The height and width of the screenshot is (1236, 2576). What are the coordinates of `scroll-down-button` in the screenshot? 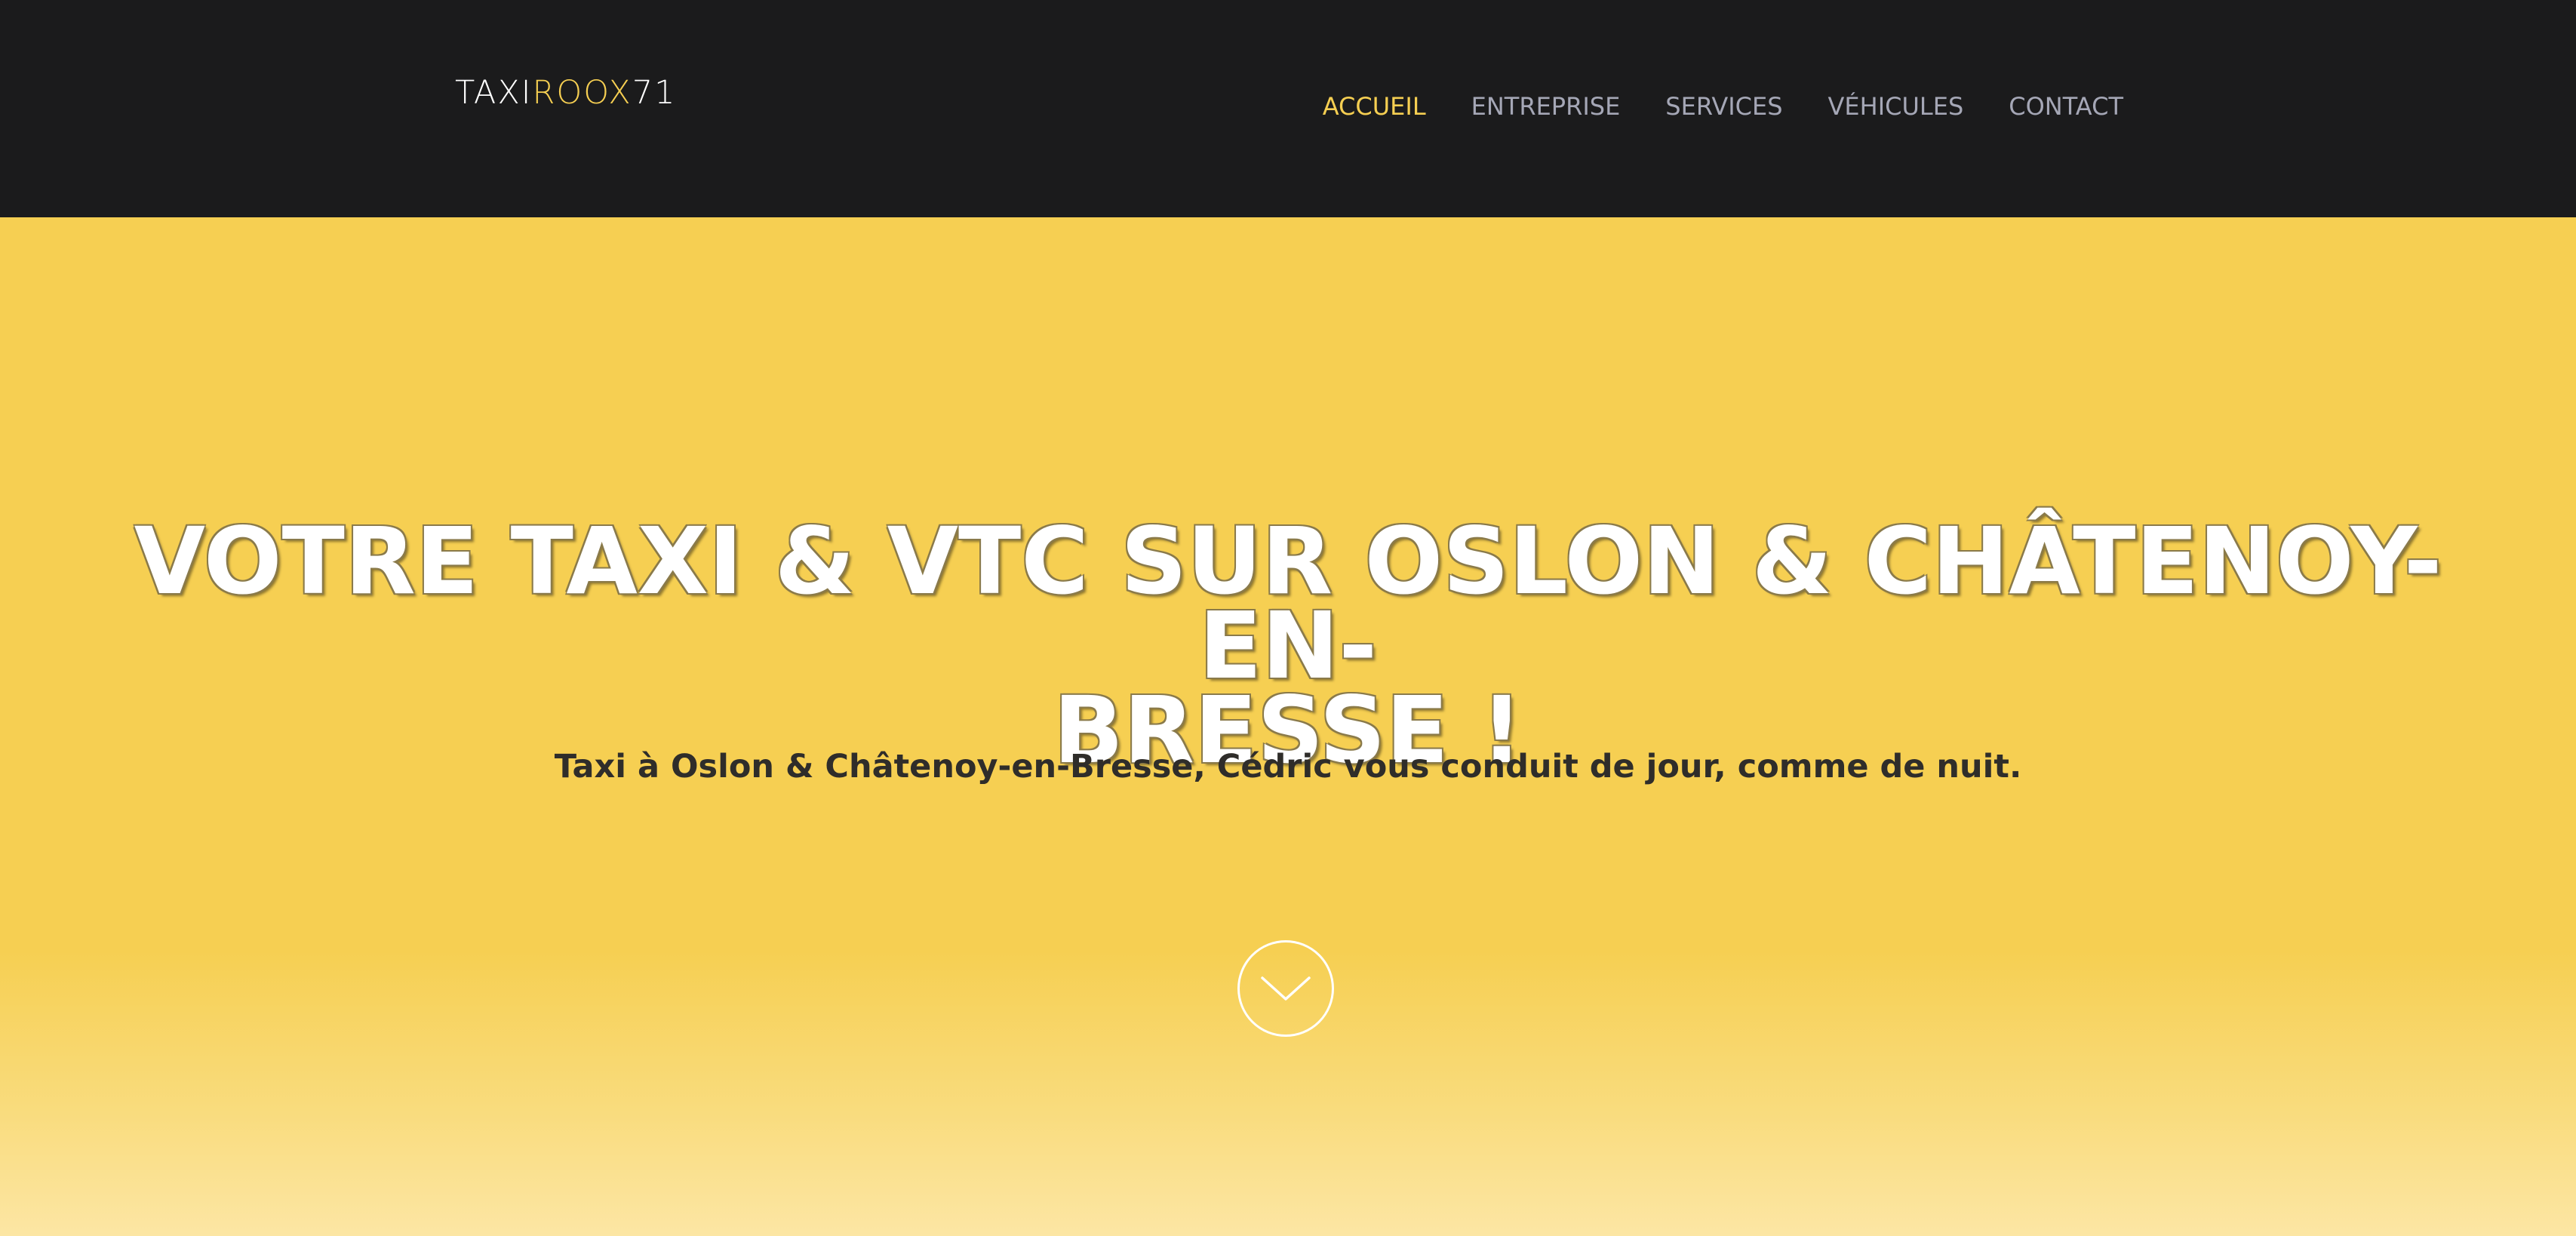 It's located at (1285, 988).